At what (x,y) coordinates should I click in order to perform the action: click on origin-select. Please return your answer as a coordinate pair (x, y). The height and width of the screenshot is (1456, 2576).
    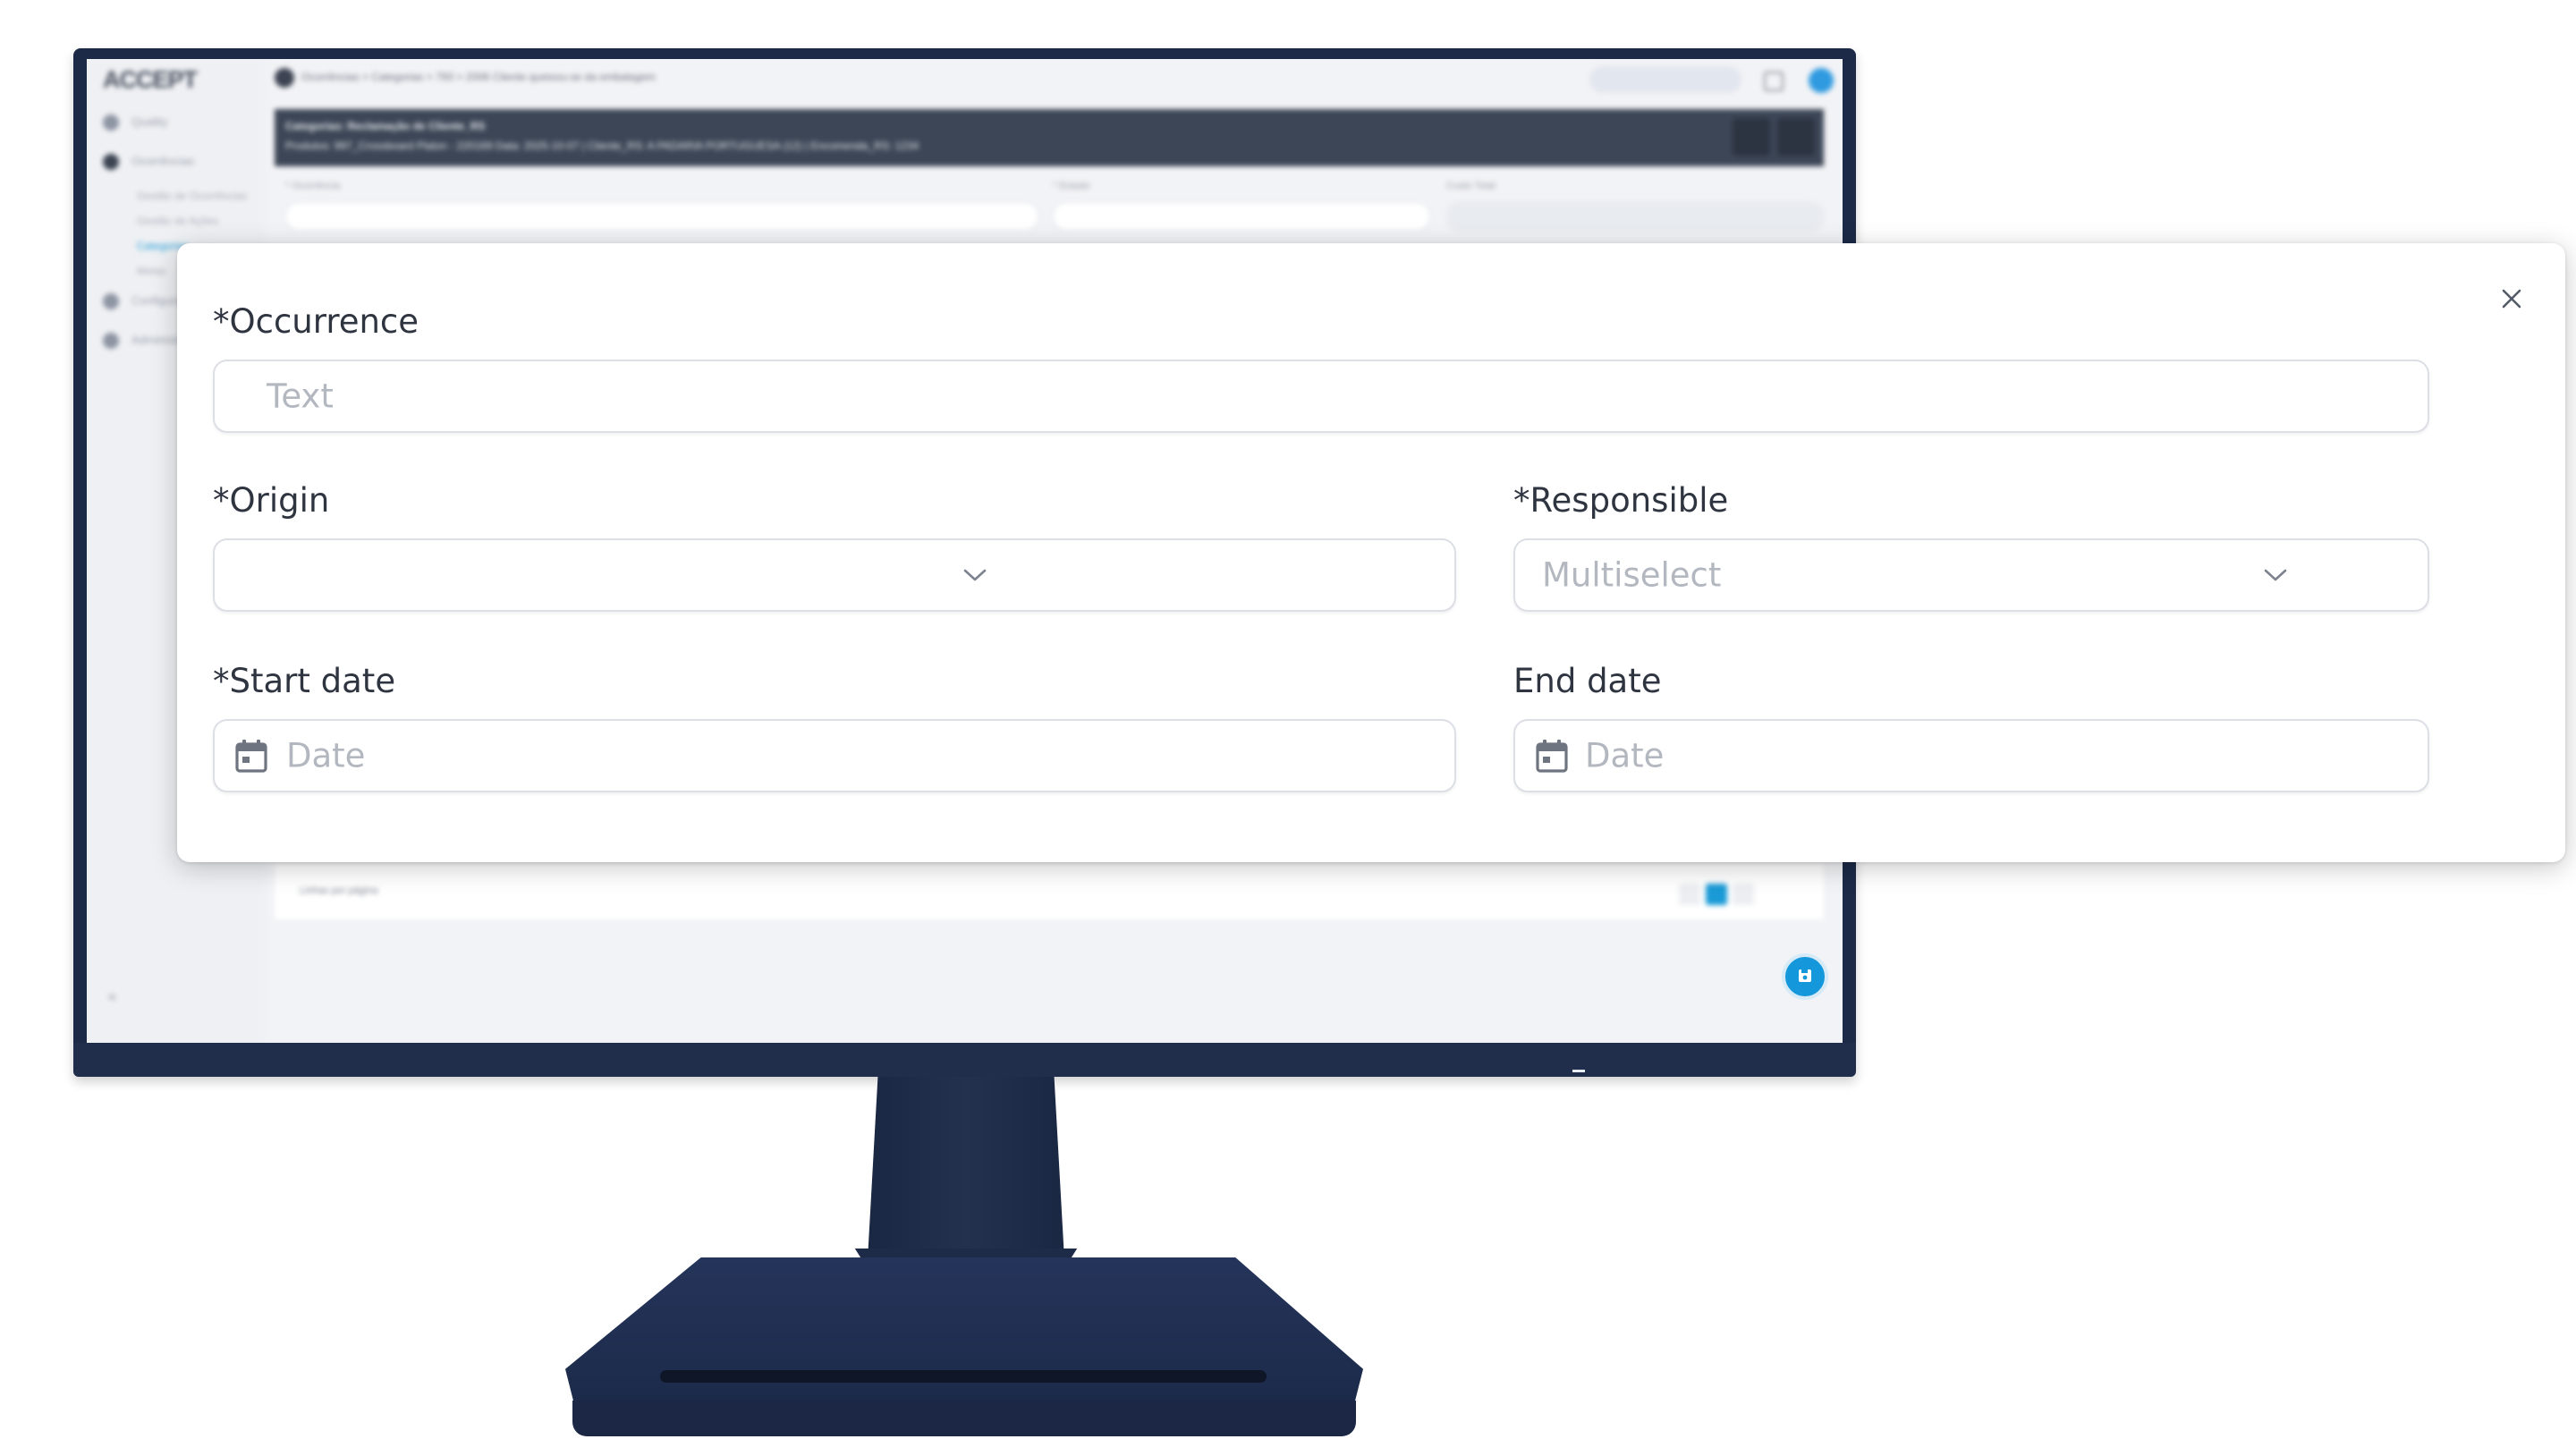
    Looking at the image, I should click on (834, 575).